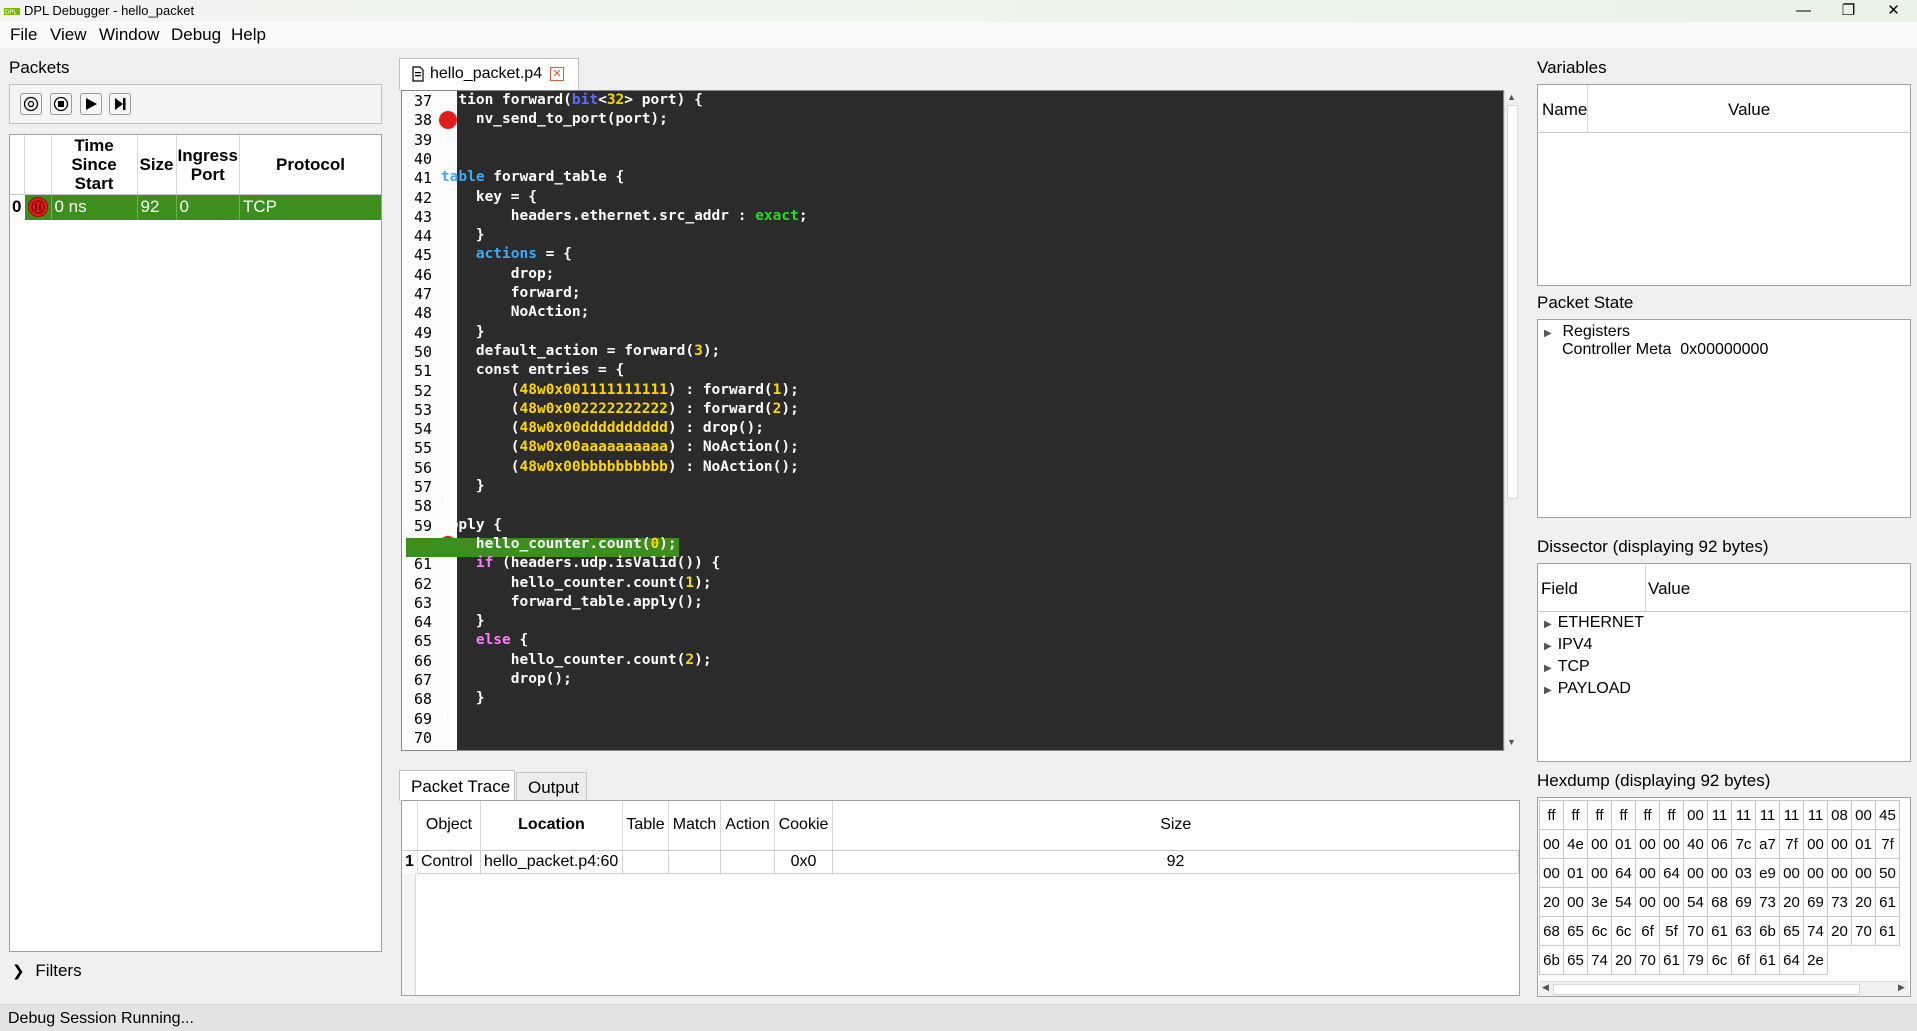 The image size is (1917, 1031). I want to click on hex-byte: 61, so click(1887, 931).